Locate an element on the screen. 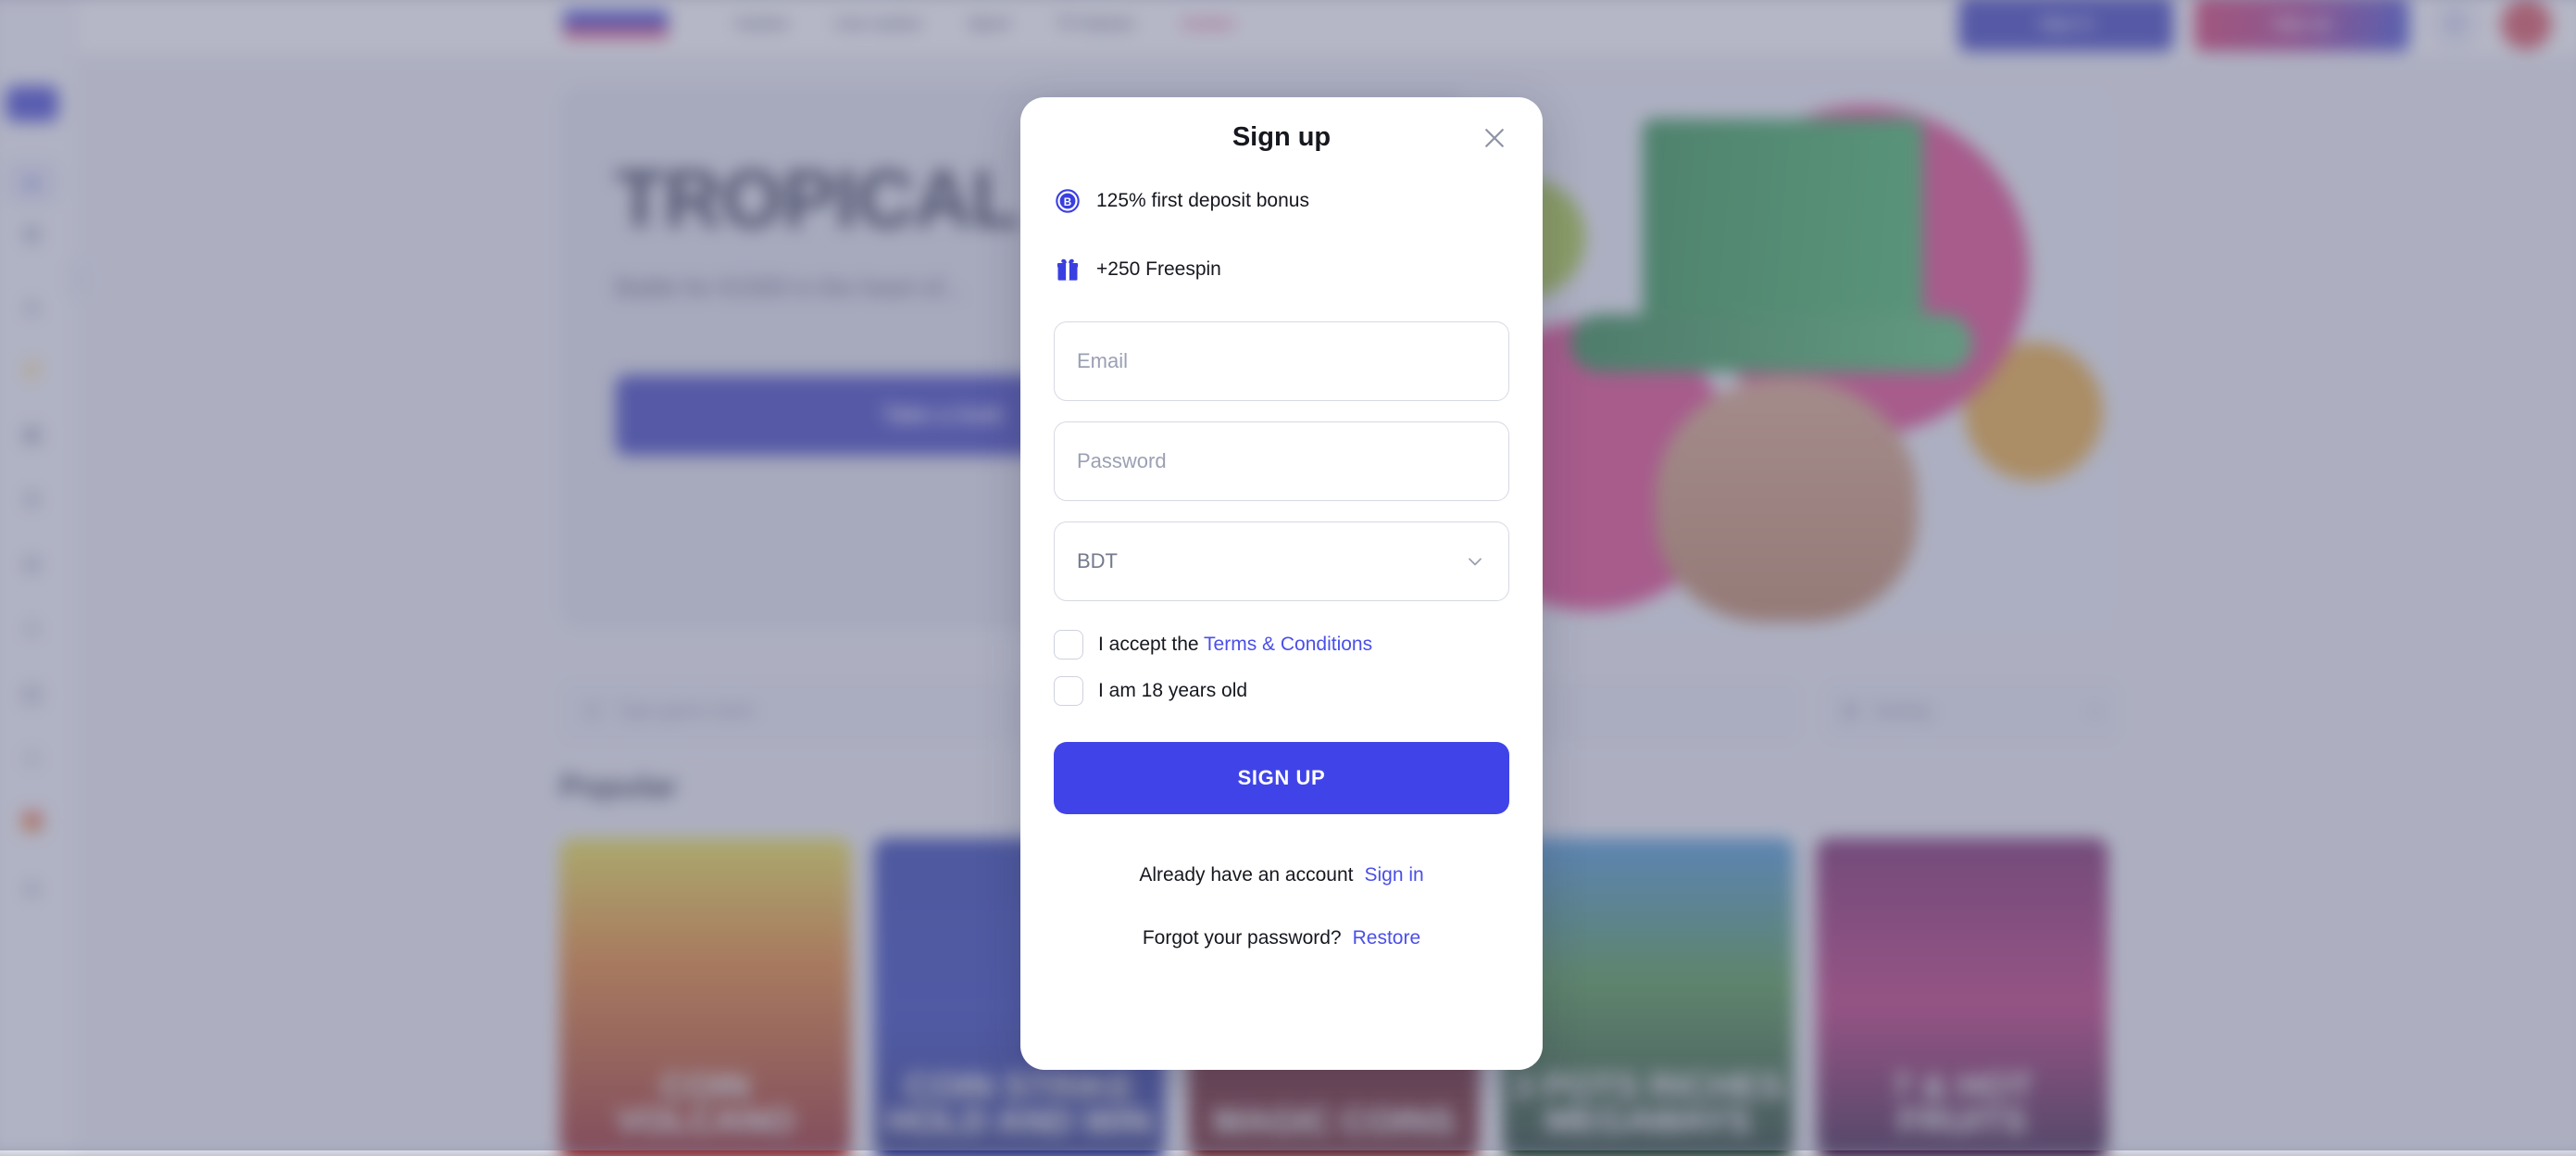 The height and width of the screenshot is (1156, 2576). already-have-account-text: Already have an account is located at coordinates (1246, 875).